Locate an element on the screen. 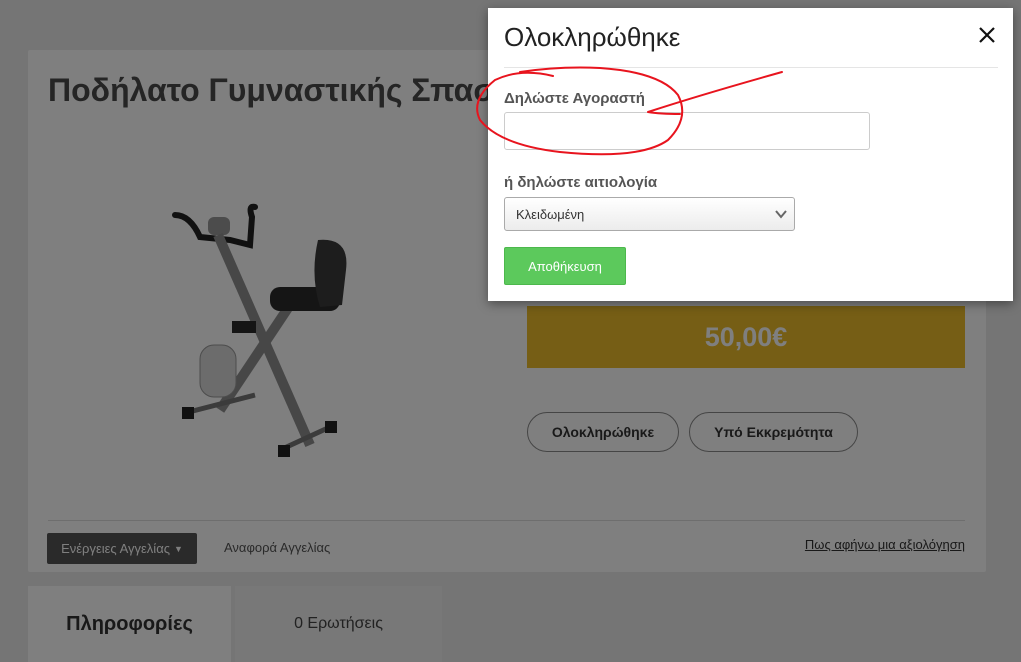 This screenshot has width=1021, height=662. buyer-input is located at coordinates (687, 131).